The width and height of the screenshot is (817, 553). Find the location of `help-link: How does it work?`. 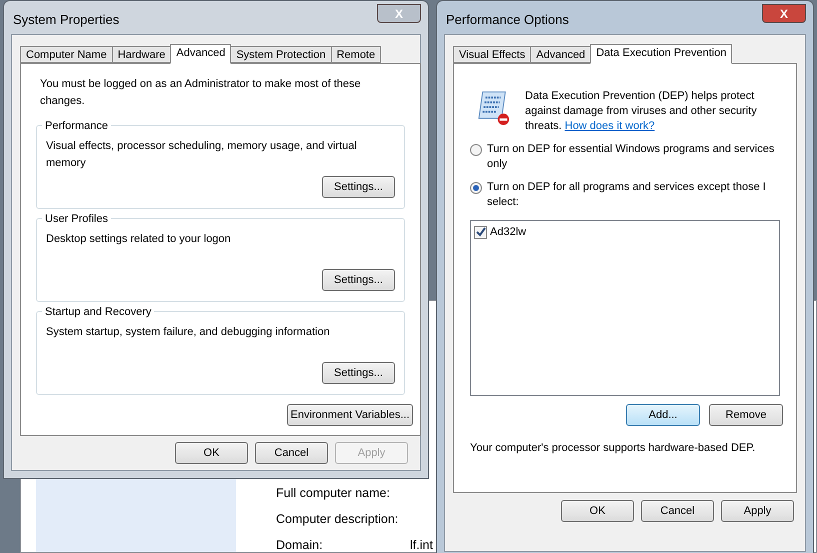

help-link: How does it work? is located at coordinates (609, 126).